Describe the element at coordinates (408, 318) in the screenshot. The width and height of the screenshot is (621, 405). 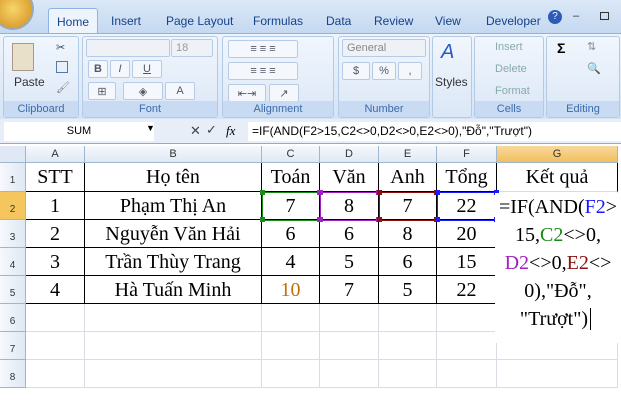
I see `cell-E6` at that location.